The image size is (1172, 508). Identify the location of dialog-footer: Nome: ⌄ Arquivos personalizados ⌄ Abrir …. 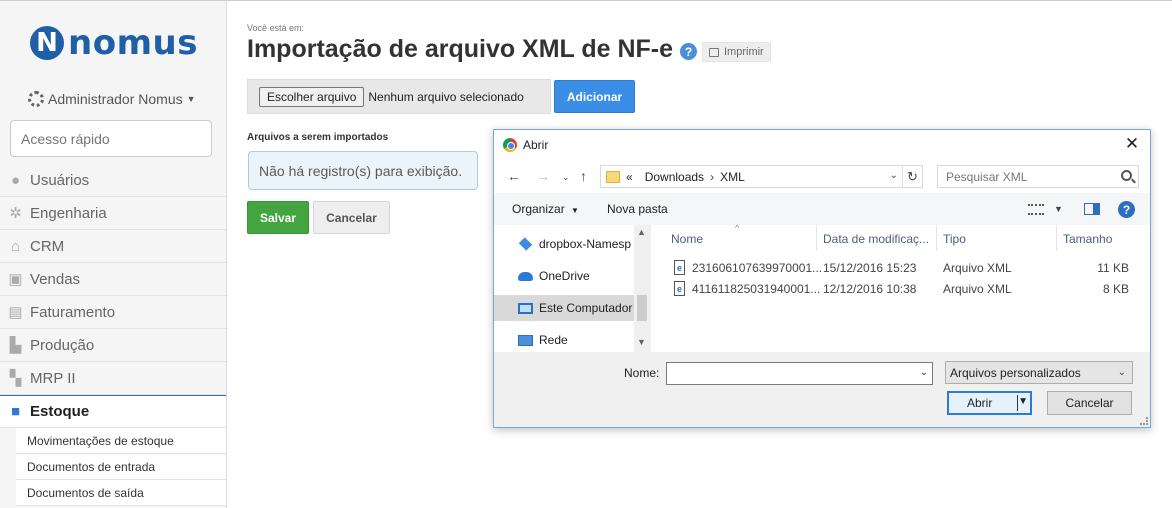
(822, 389).